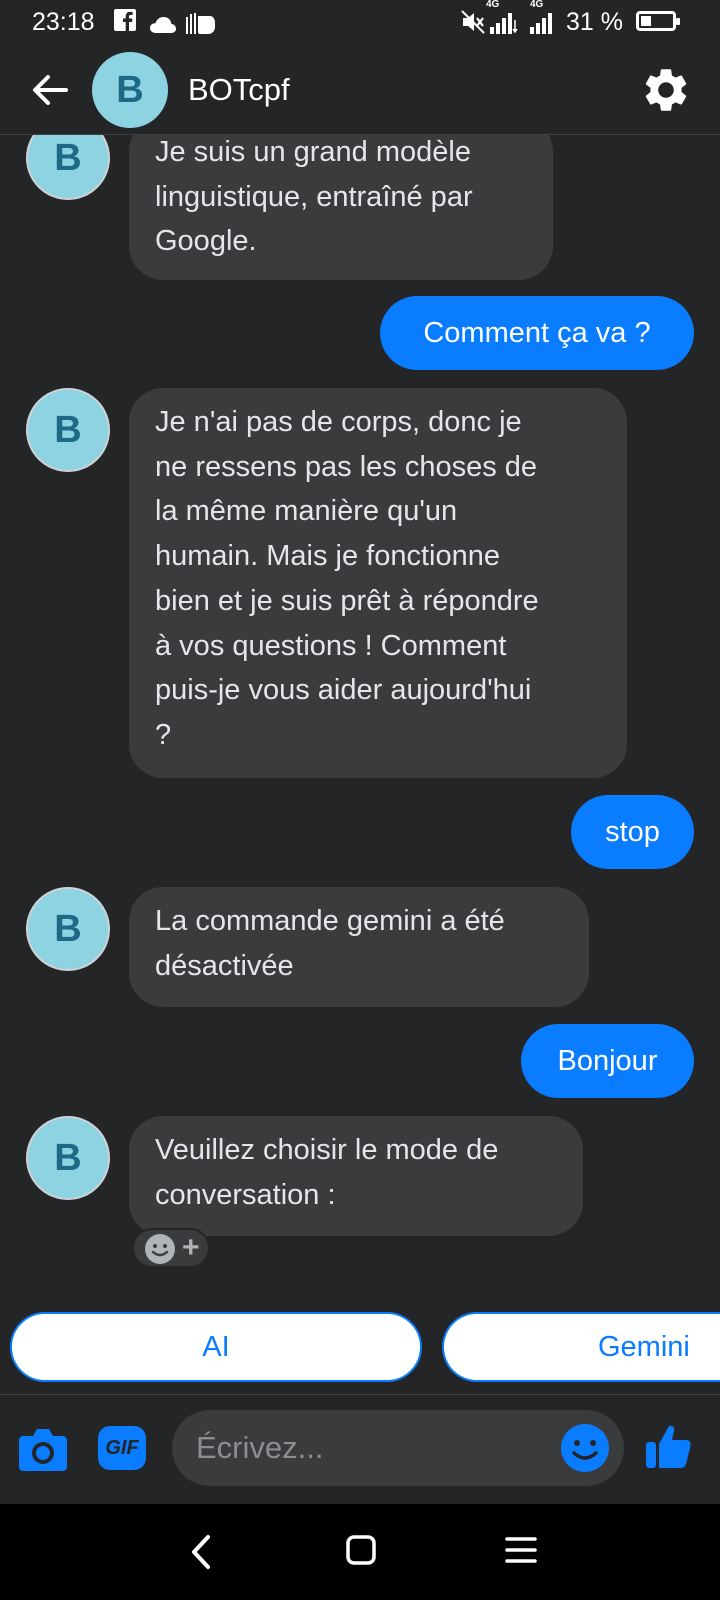 The height and width of the screenshot is (1600, 720). Describe the element at coordinates (343, 690) in the screenshot. I see `message-line: puis-je vous aider aujourd'hui` at that location.